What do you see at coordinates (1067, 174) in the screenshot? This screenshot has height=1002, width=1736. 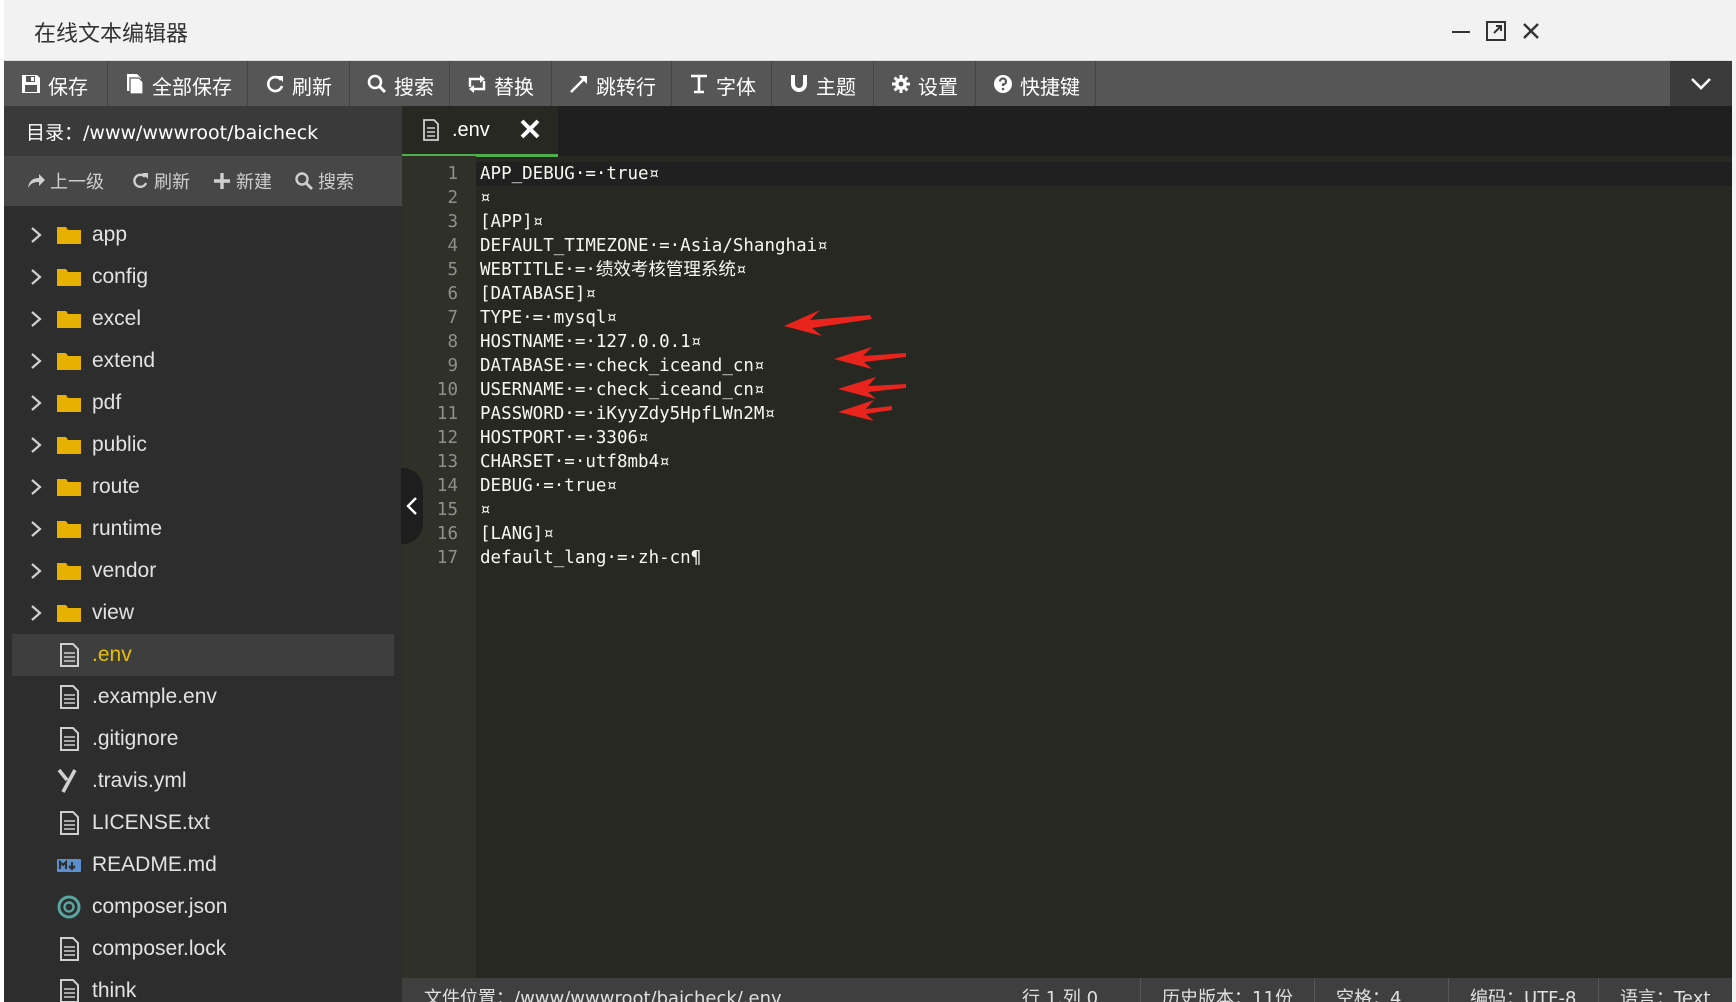 I see `code-line: 1 APP_DEBUG·=·true¤` at bounding box center [1067, 174].